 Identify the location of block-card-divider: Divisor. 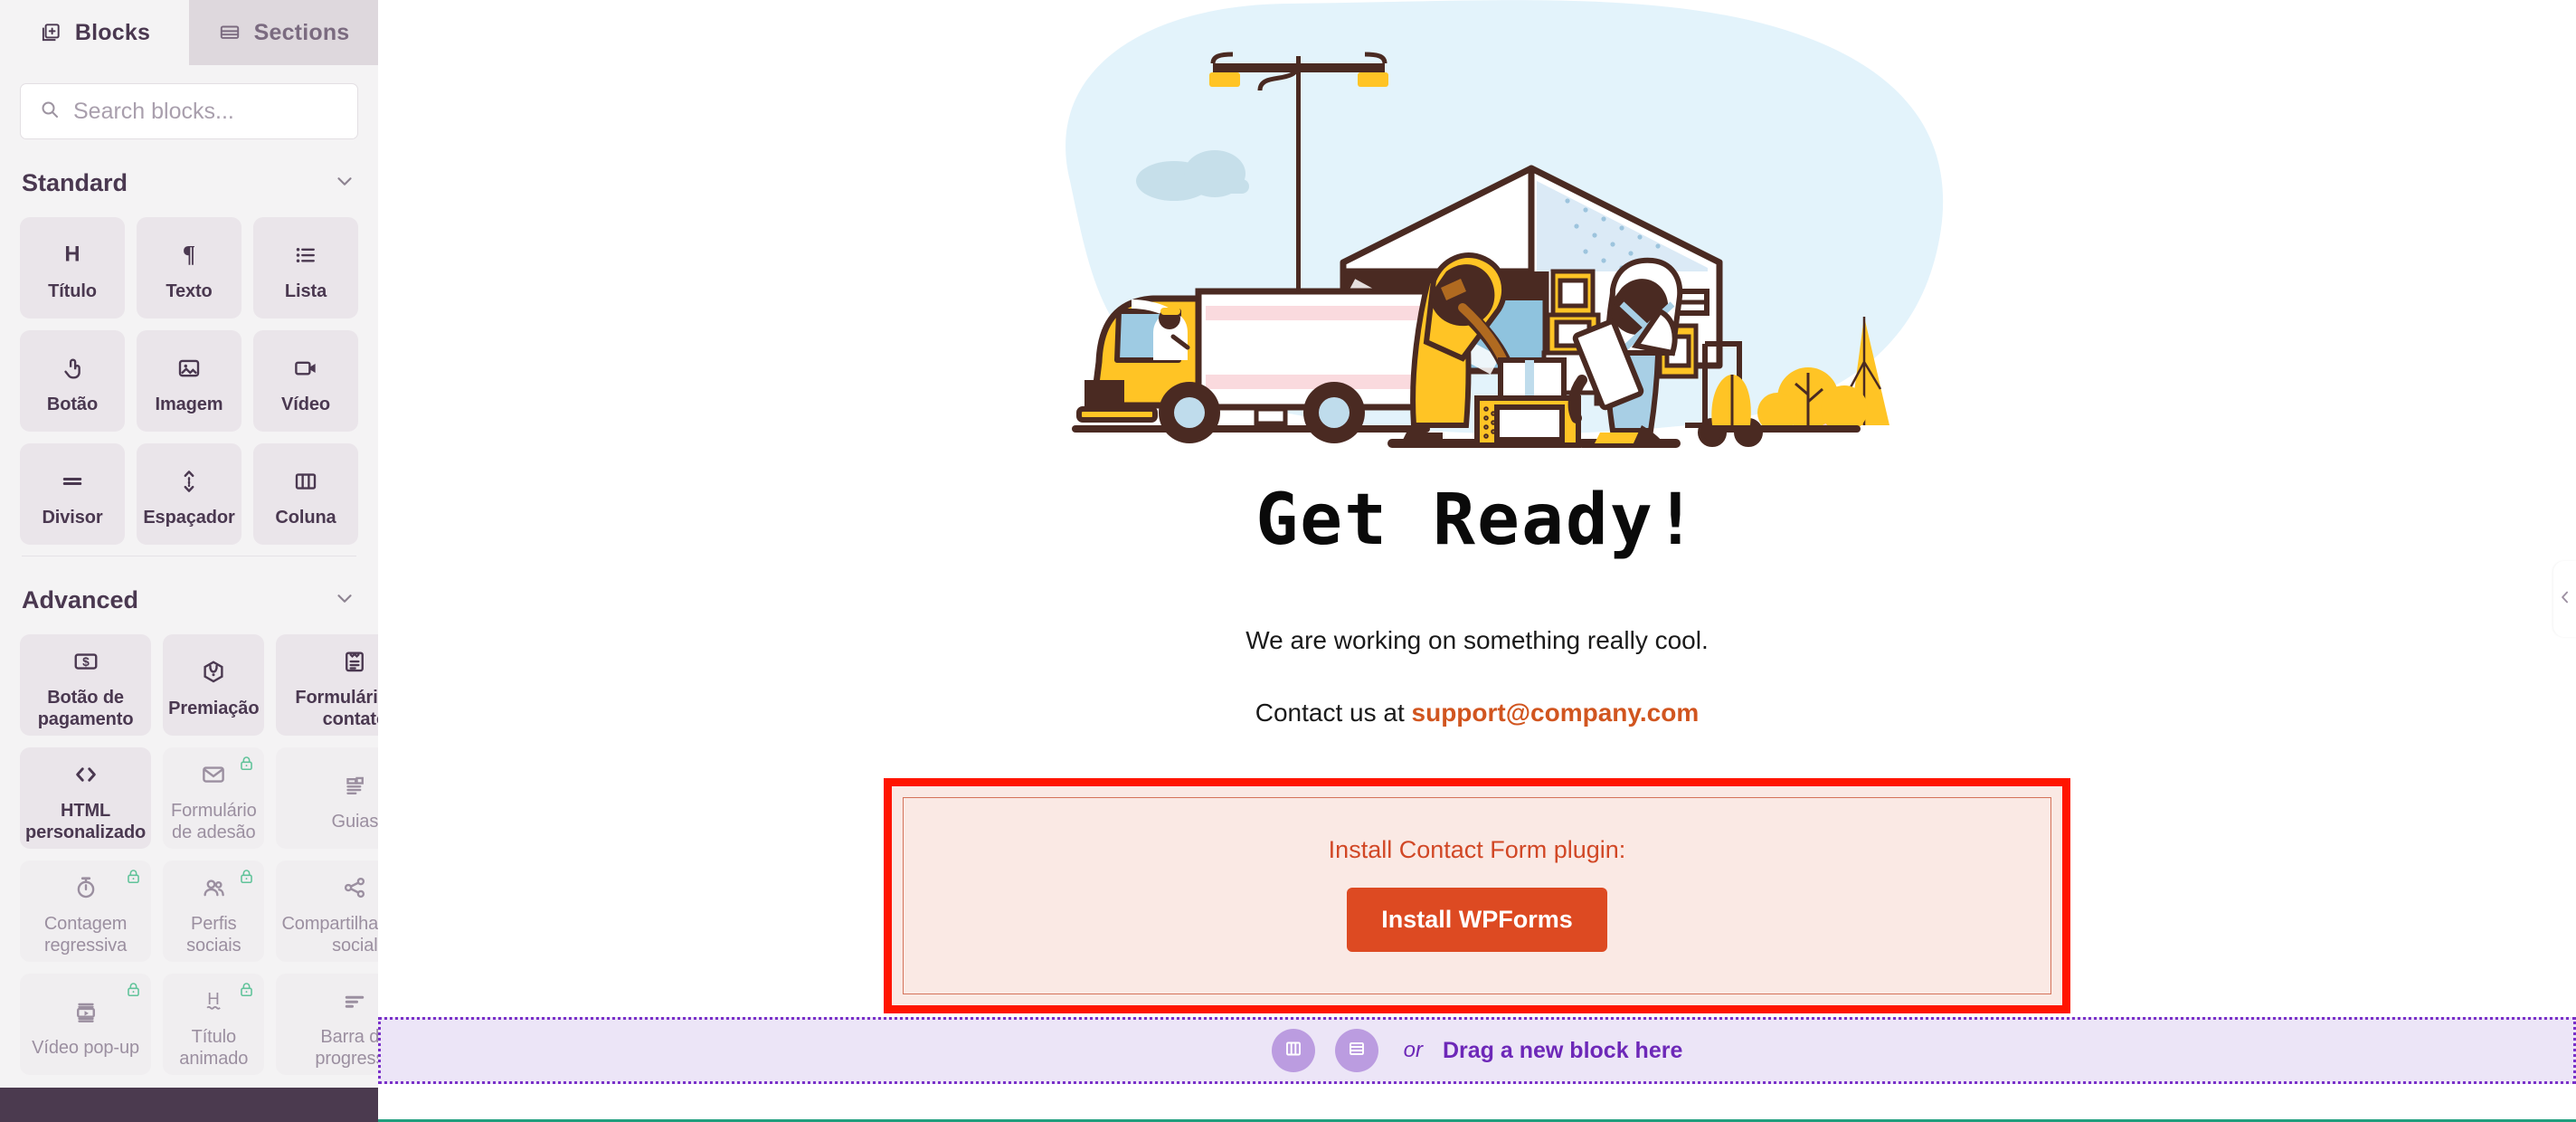
(72, 494).